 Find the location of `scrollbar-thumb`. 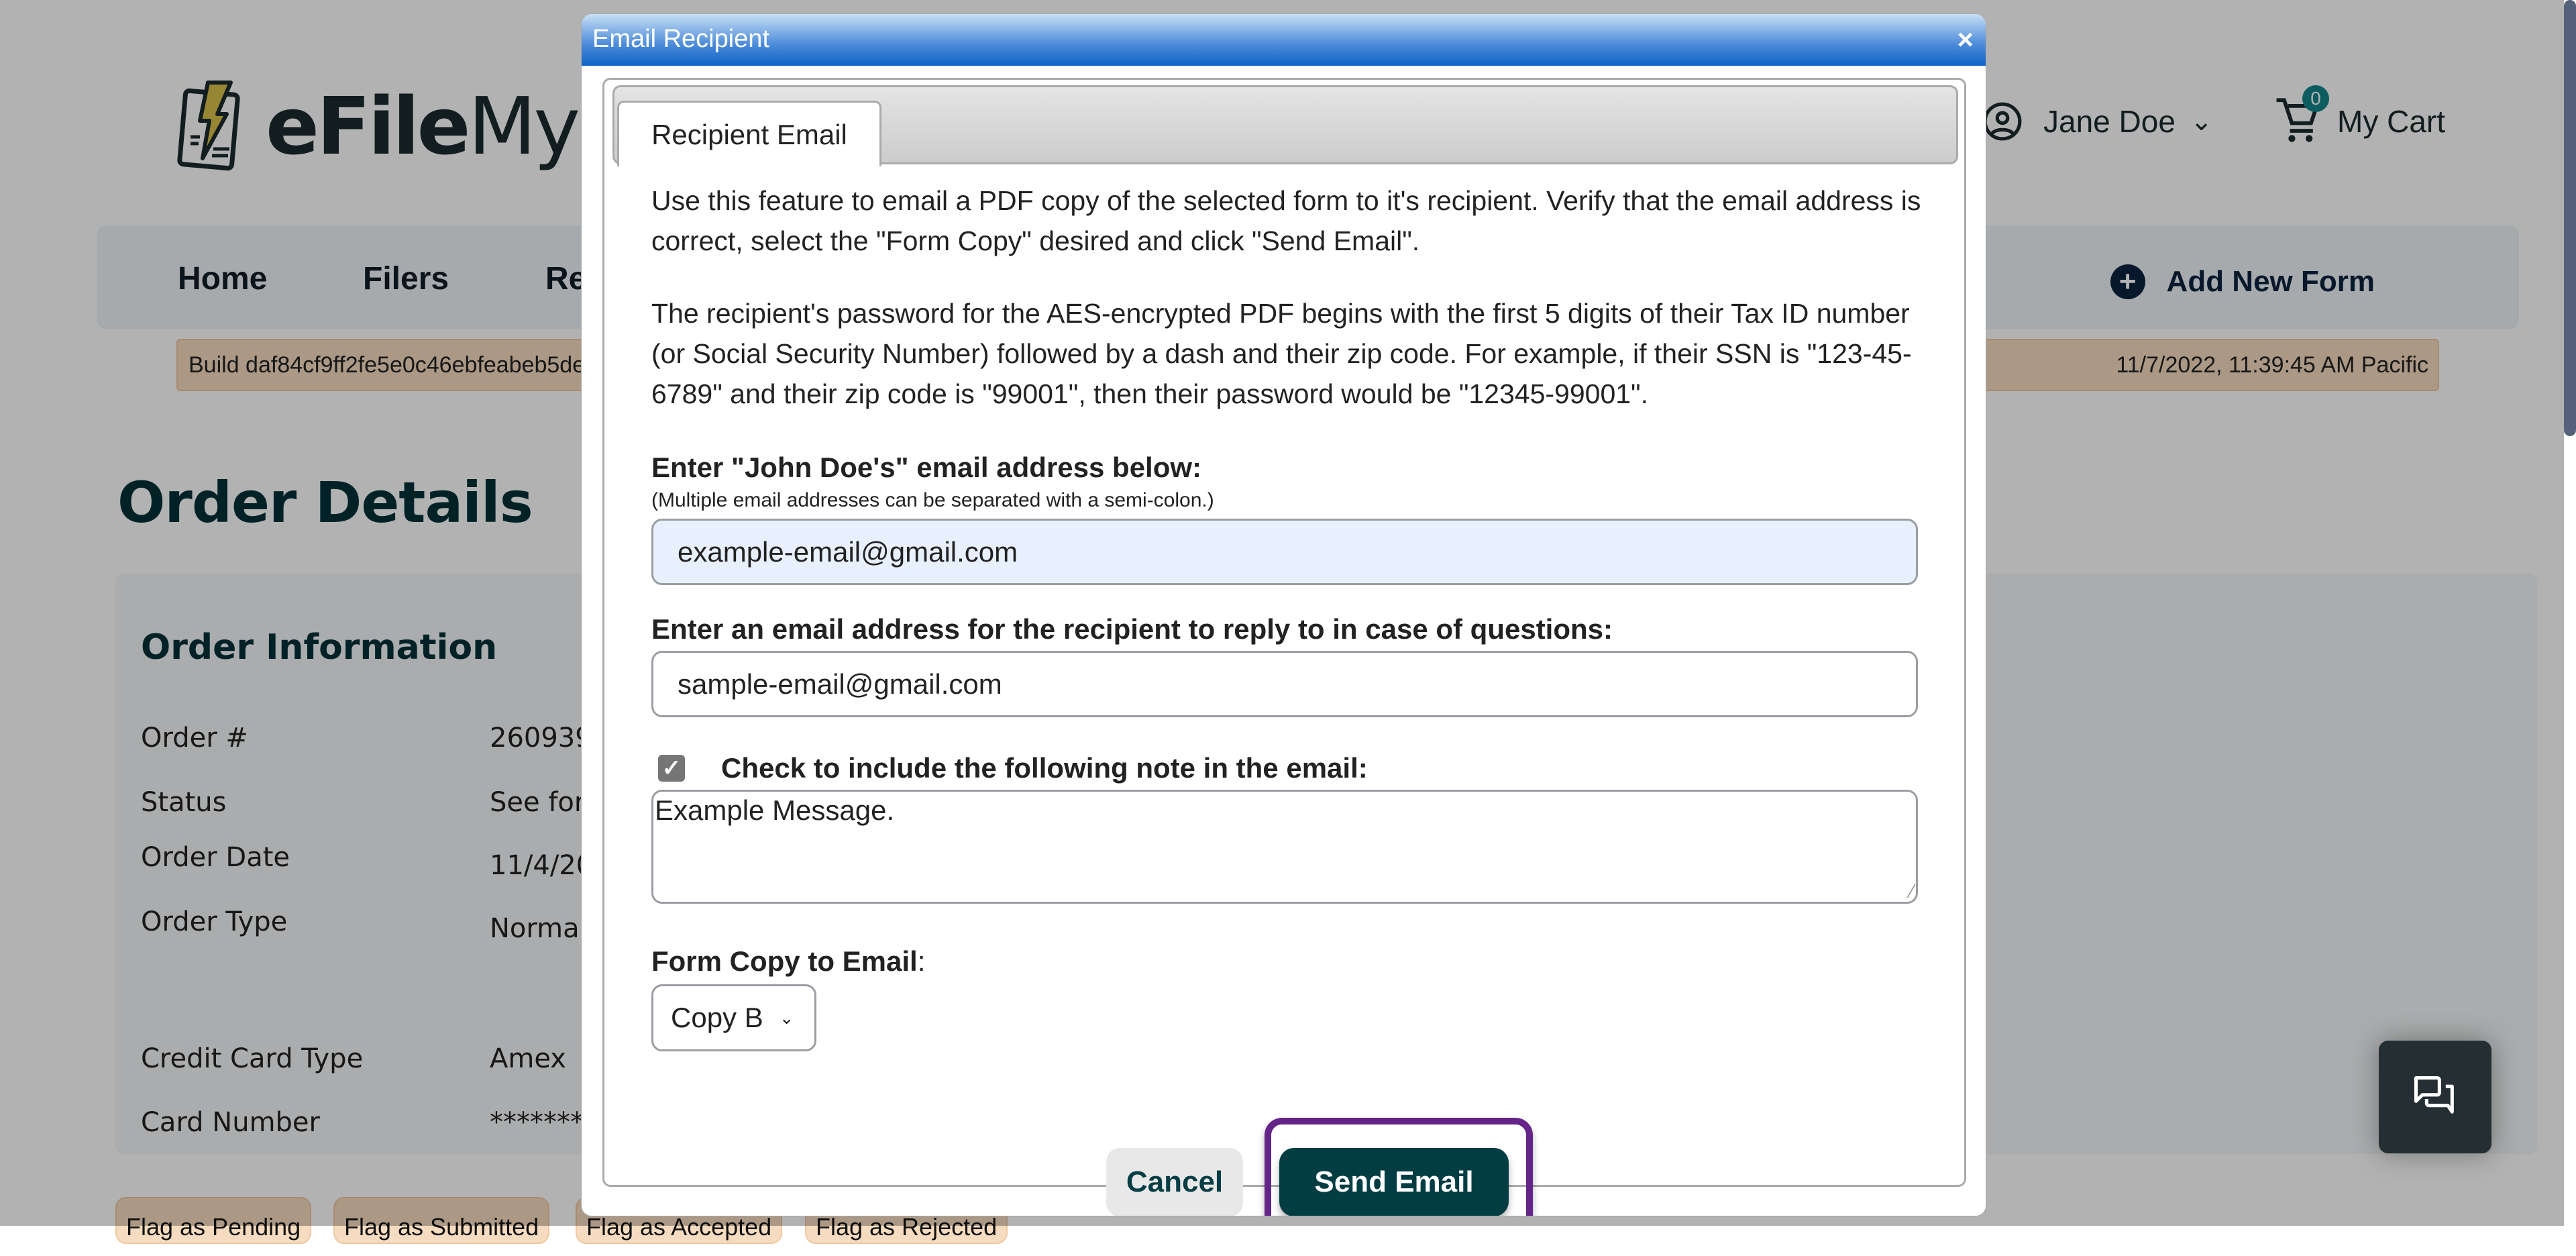

scrollbar-thumb is located at coordinates (2570, 218).